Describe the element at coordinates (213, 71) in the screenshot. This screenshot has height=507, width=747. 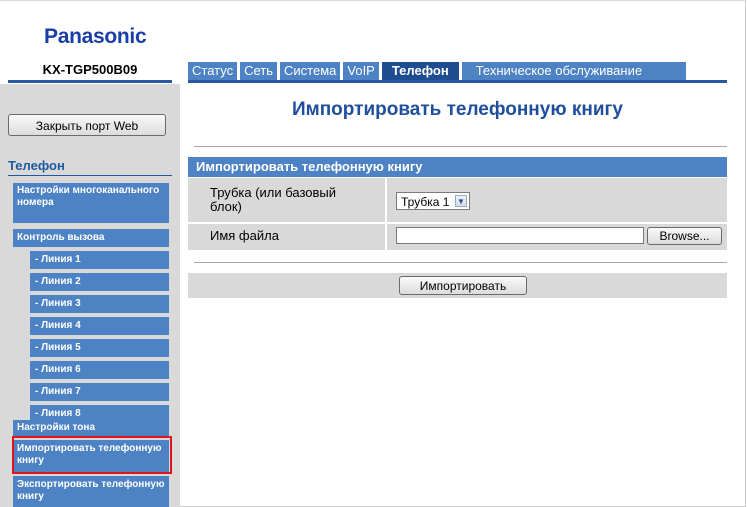
I see `tab-status: Статус` at that location.